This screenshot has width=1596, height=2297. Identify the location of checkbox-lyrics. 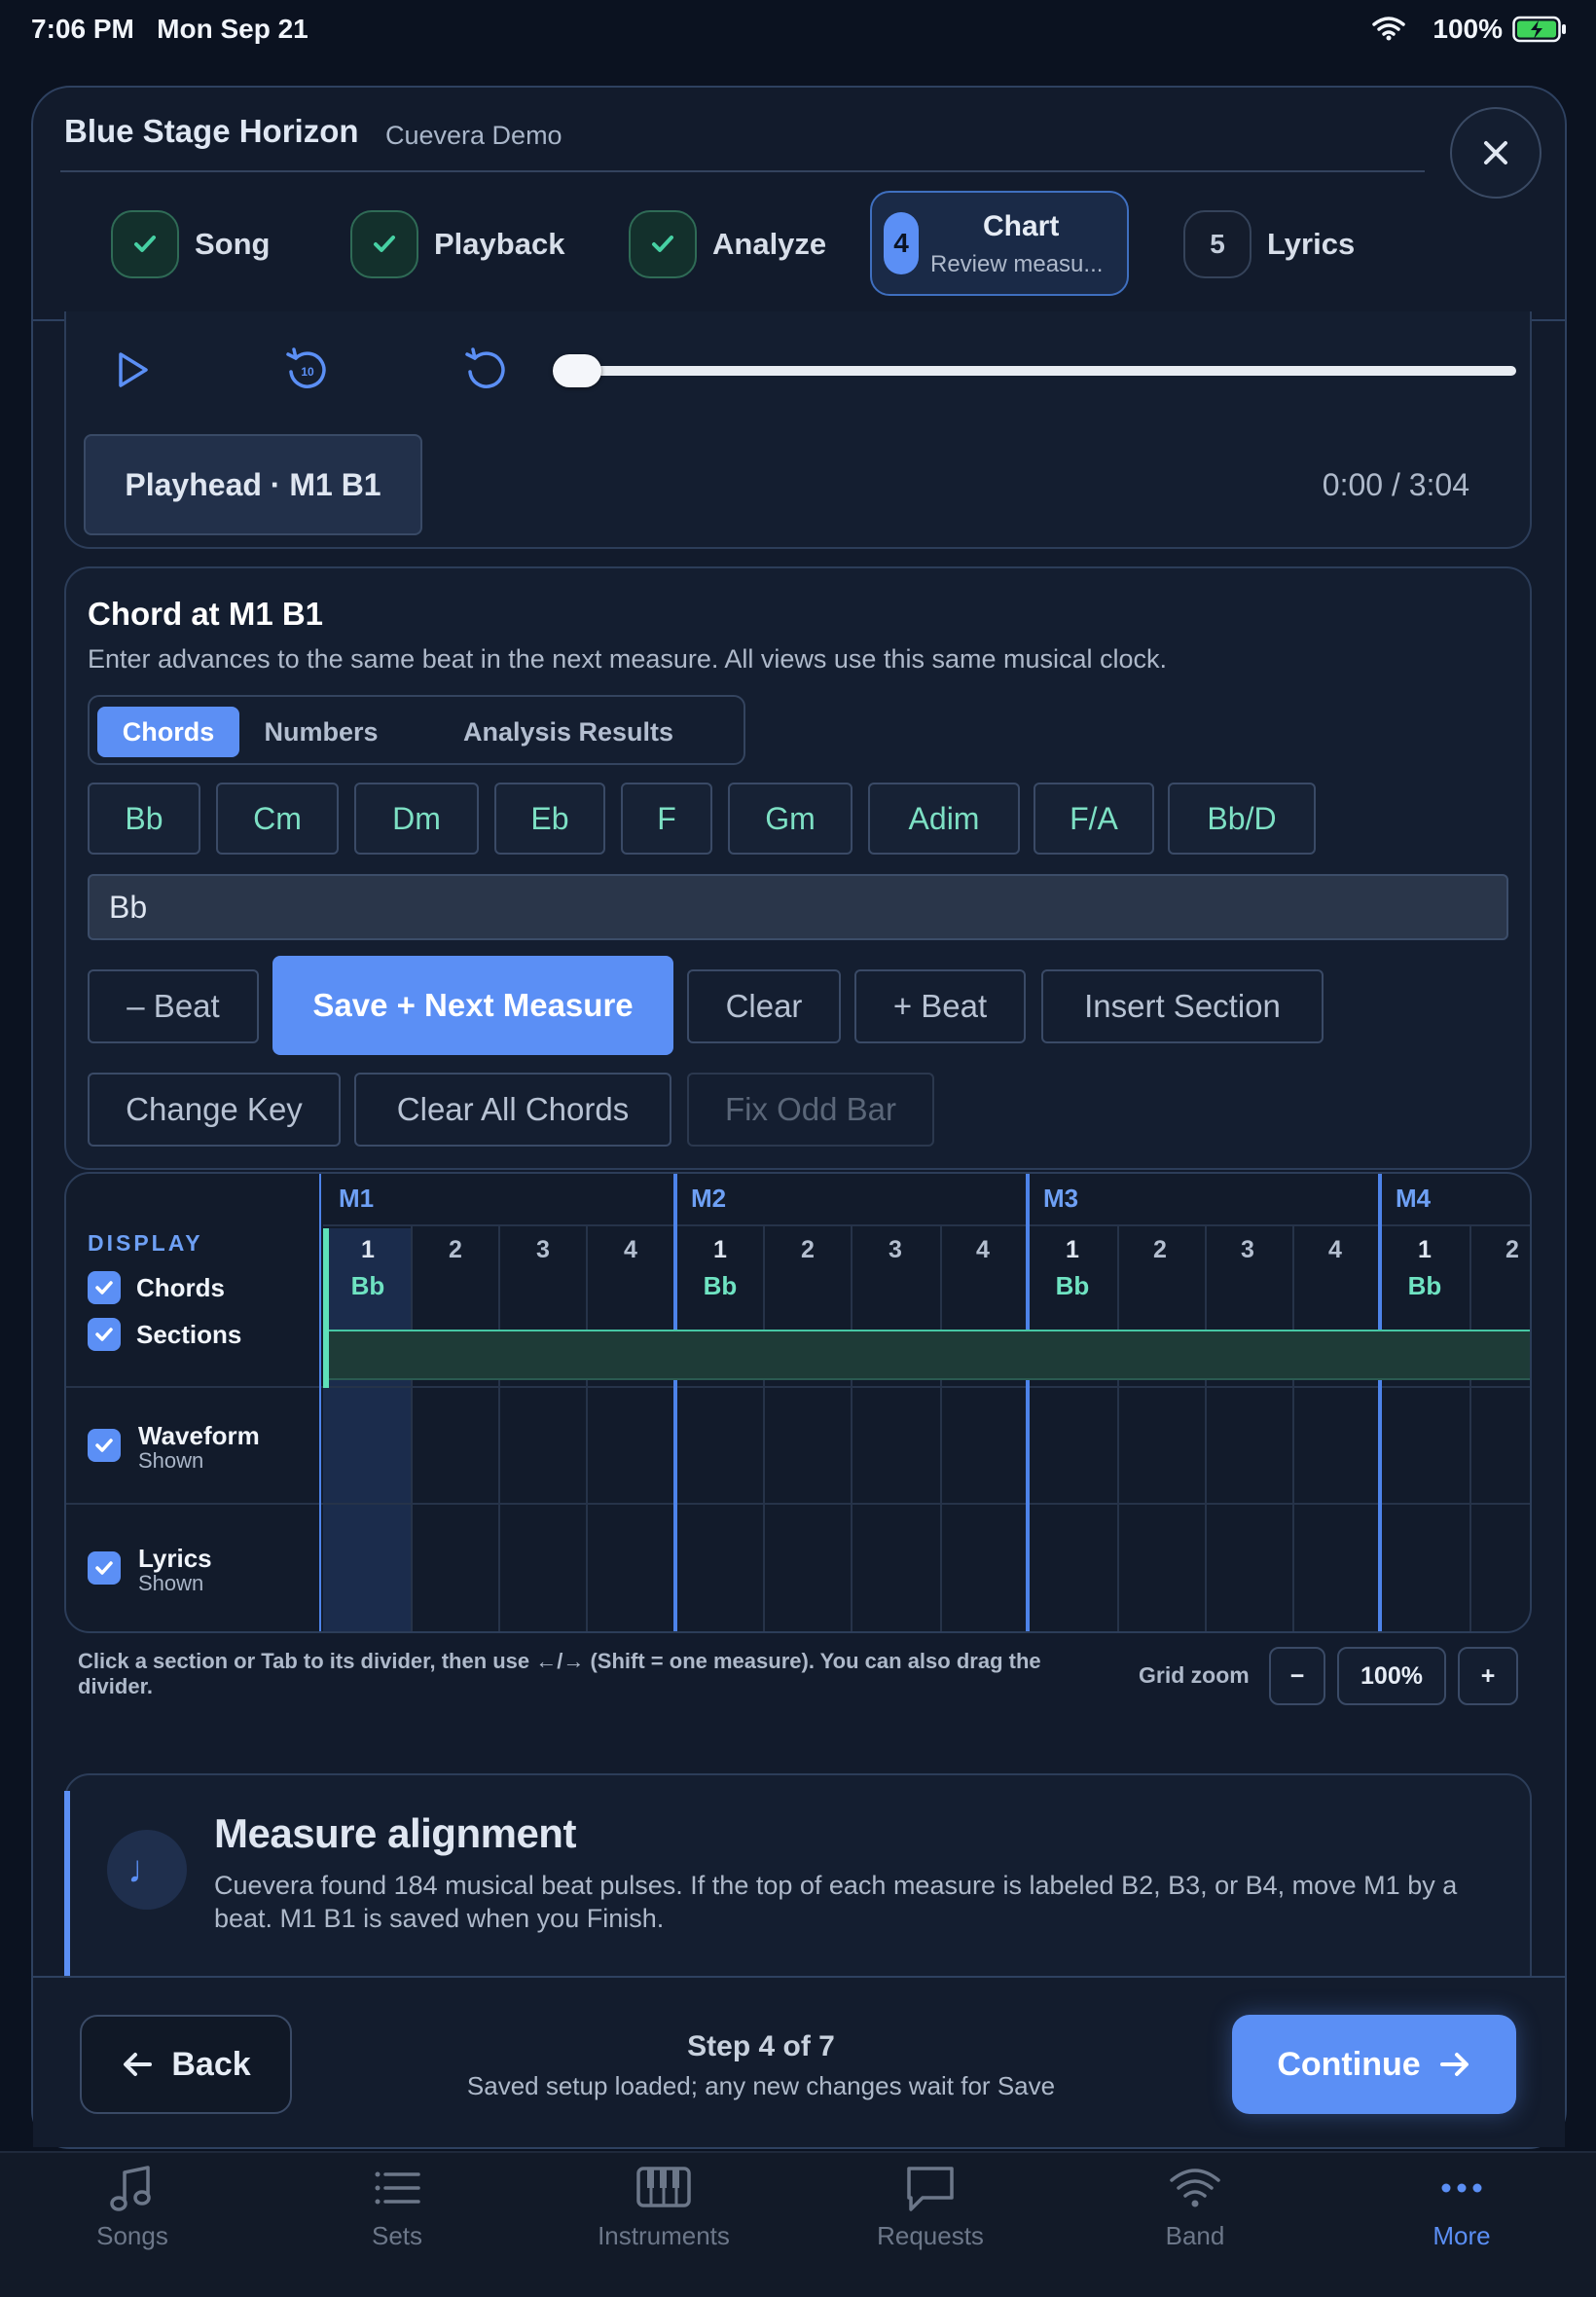
(104, 1568).